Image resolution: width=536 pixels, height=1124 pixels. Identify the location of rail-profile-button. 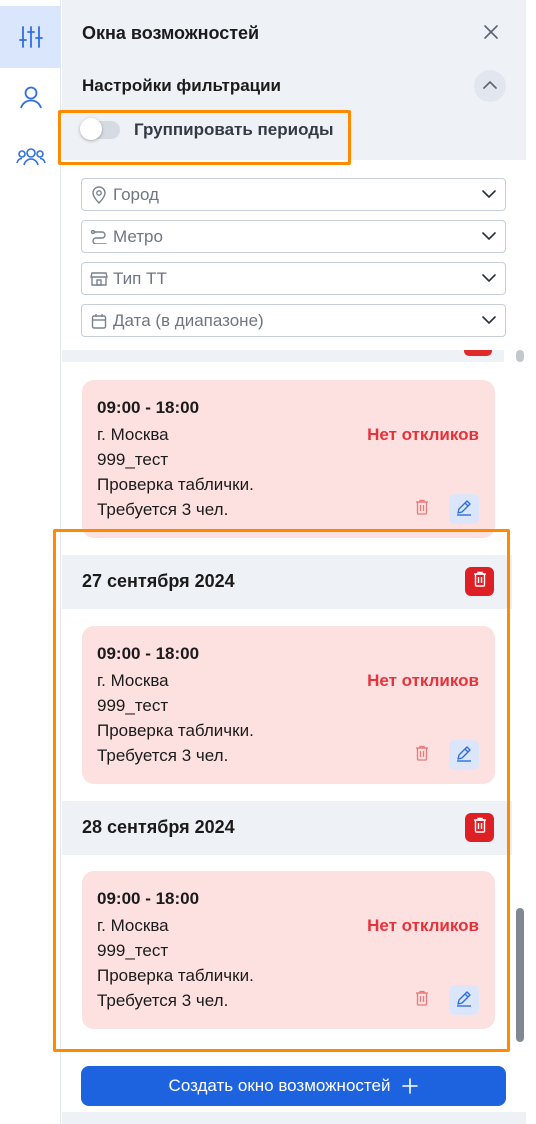
(30, 97).